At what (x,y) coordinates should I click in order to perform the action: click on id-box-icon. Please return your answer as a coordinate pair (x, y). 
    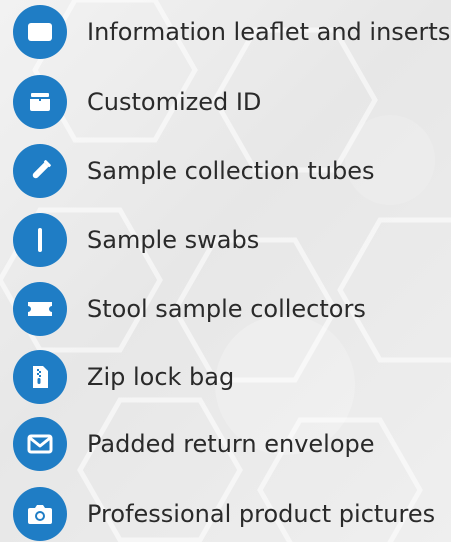
    Looking at the image, I should click on (40, 102).